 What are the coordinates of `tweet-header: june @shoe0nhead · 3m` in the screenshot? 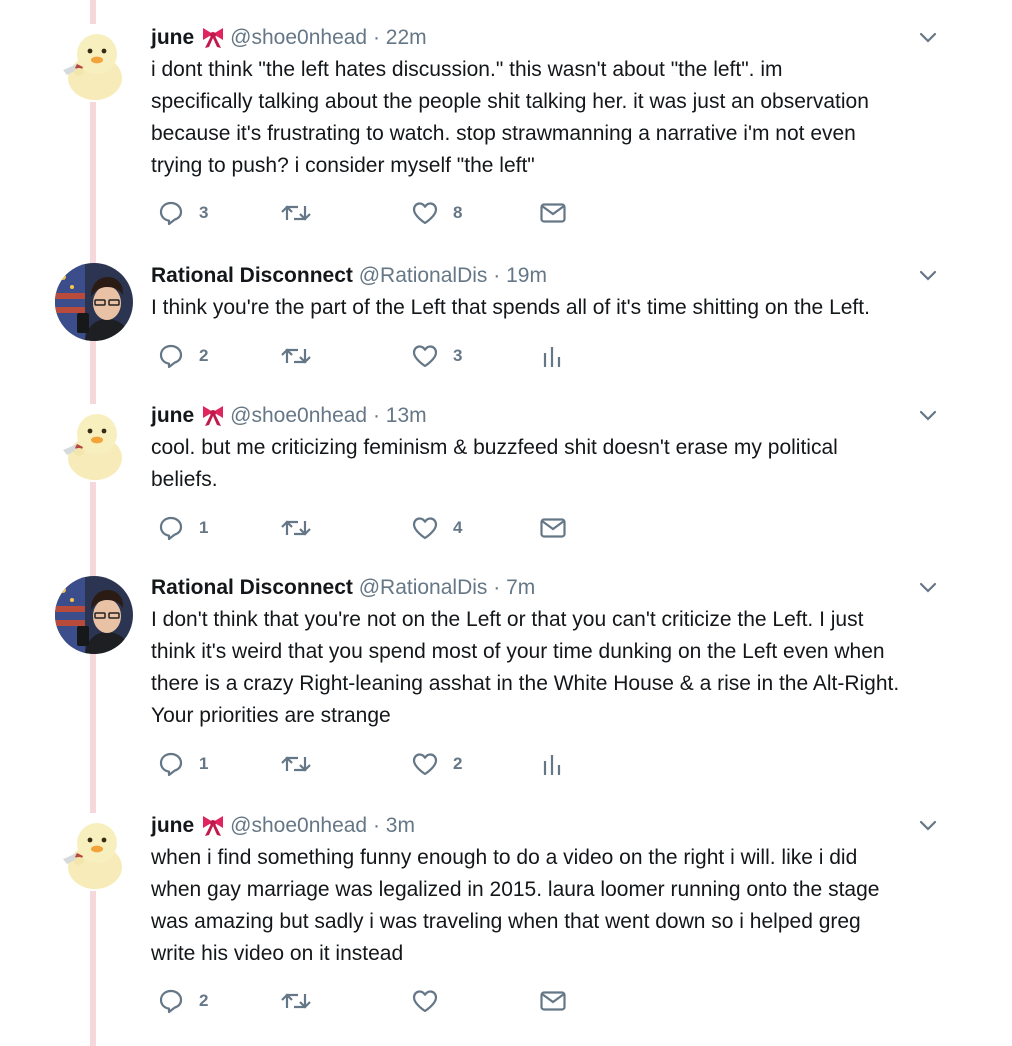 It's located at (551, 826).